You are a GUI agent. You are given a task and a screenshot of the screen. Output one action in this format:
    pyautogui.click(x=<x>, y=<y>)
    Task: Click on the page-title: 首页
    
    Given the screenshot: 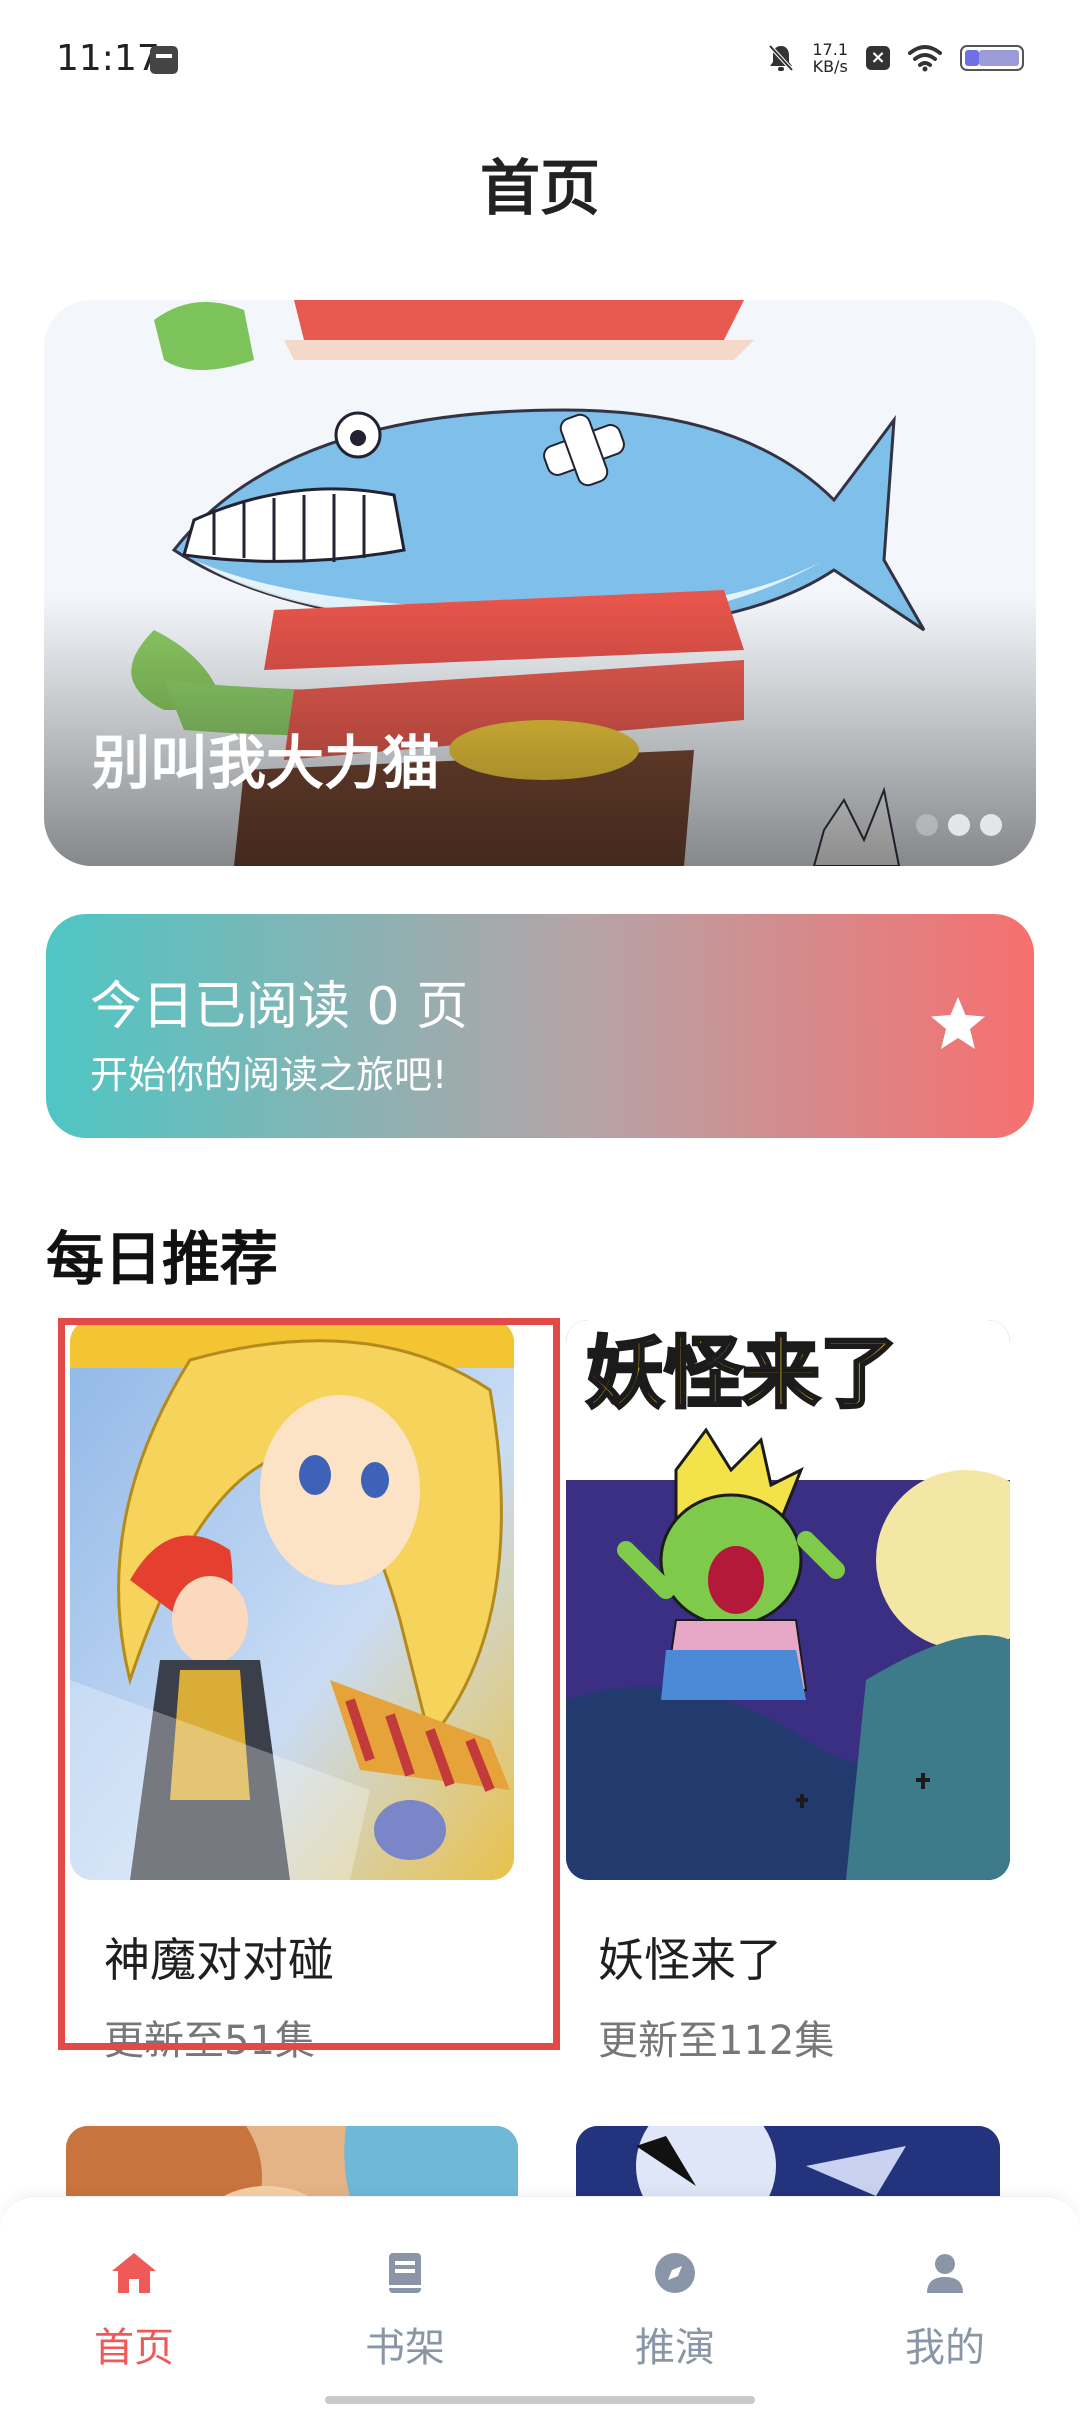 What is the action you would take?
    pyautogui.click(x=540, y=189)
    